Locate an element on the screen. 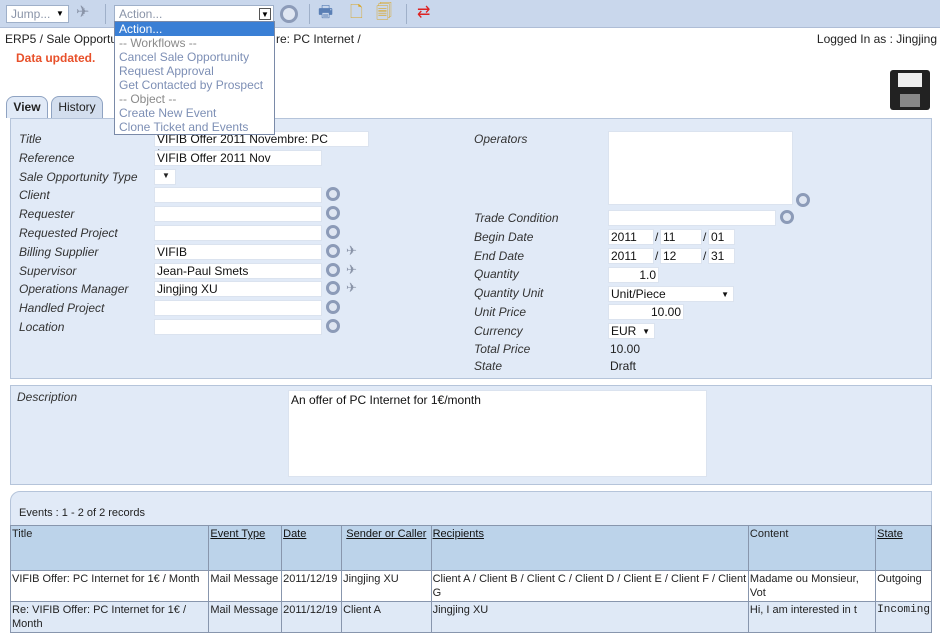 Image resolution: width=940 pixels, height=634 pixels. billing-supplier-field: VIFIB is located at coordinates (238, 251).